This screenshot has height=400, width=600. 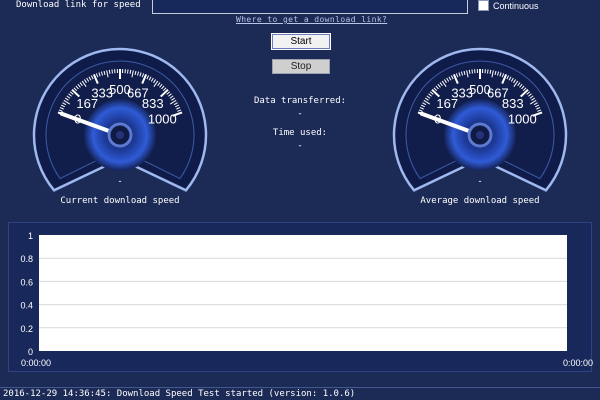 I want to click on current-speed-title: Current download speed, so click(x=120, y=201).